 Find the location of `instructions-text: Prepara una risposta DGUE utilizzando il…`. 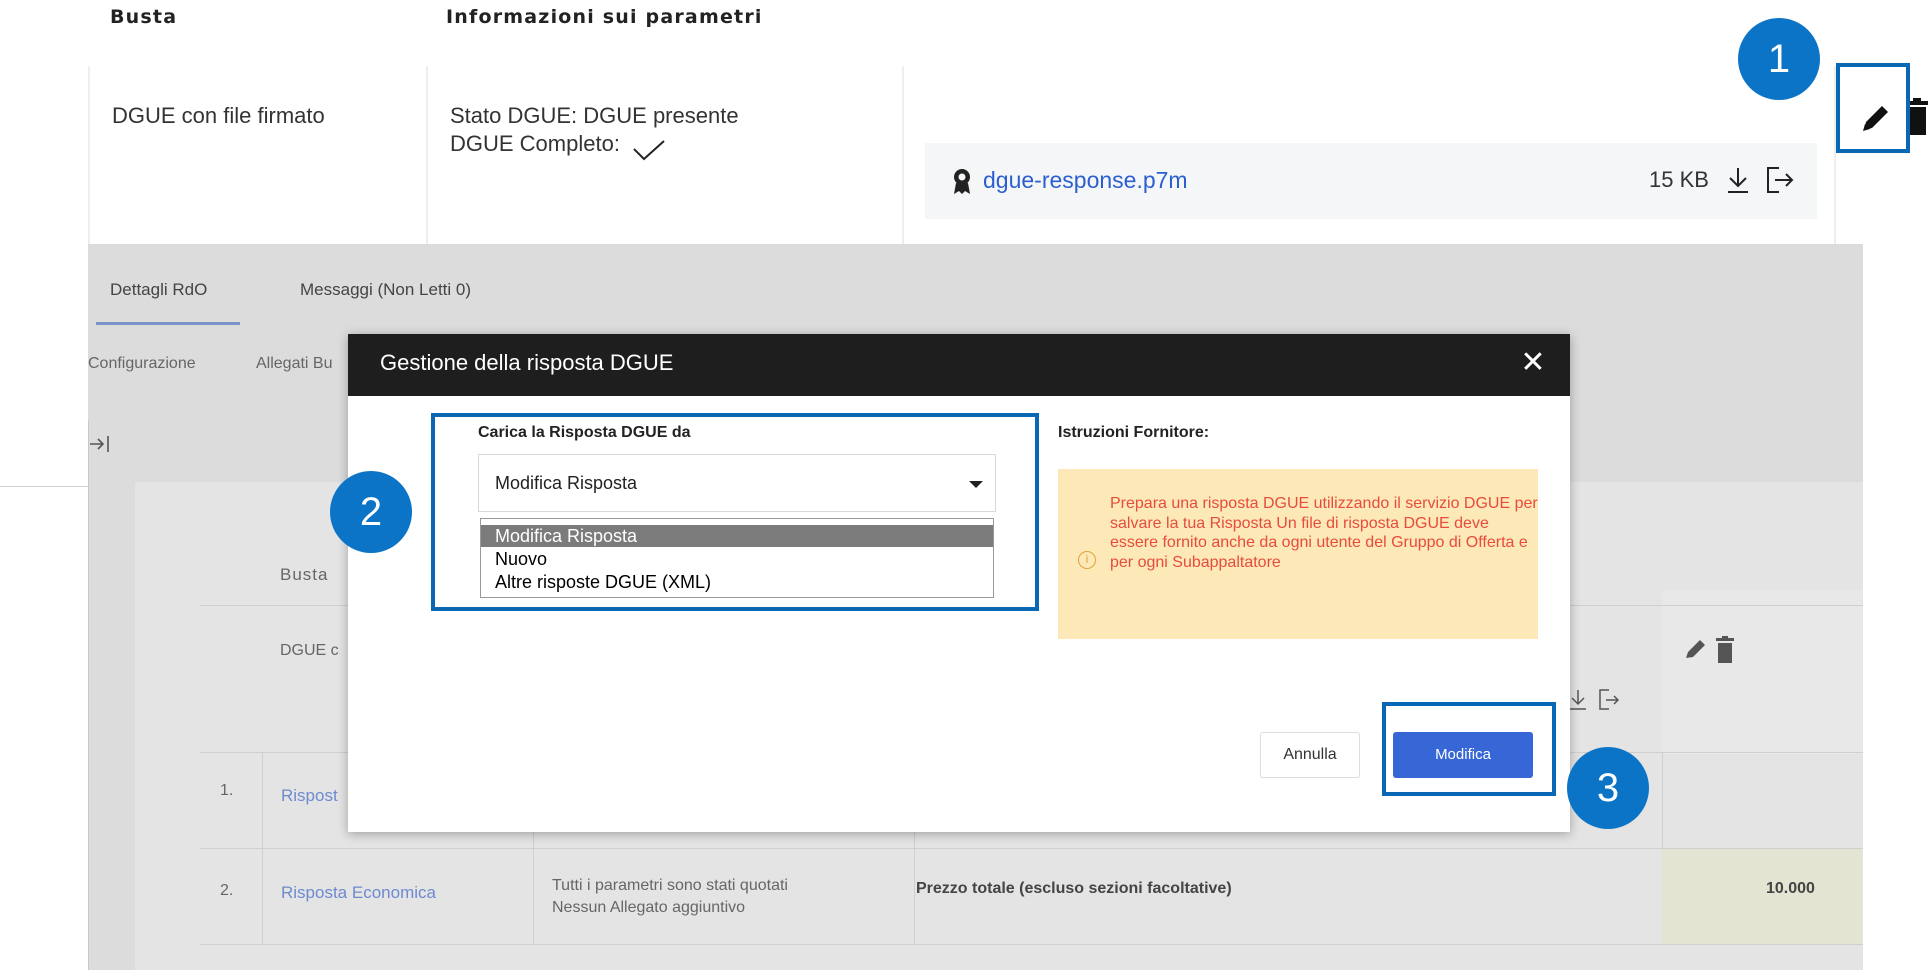

instructions-text: Prepara una risposta DGUE utilizzando il… is located at coordinates (1324, 533).